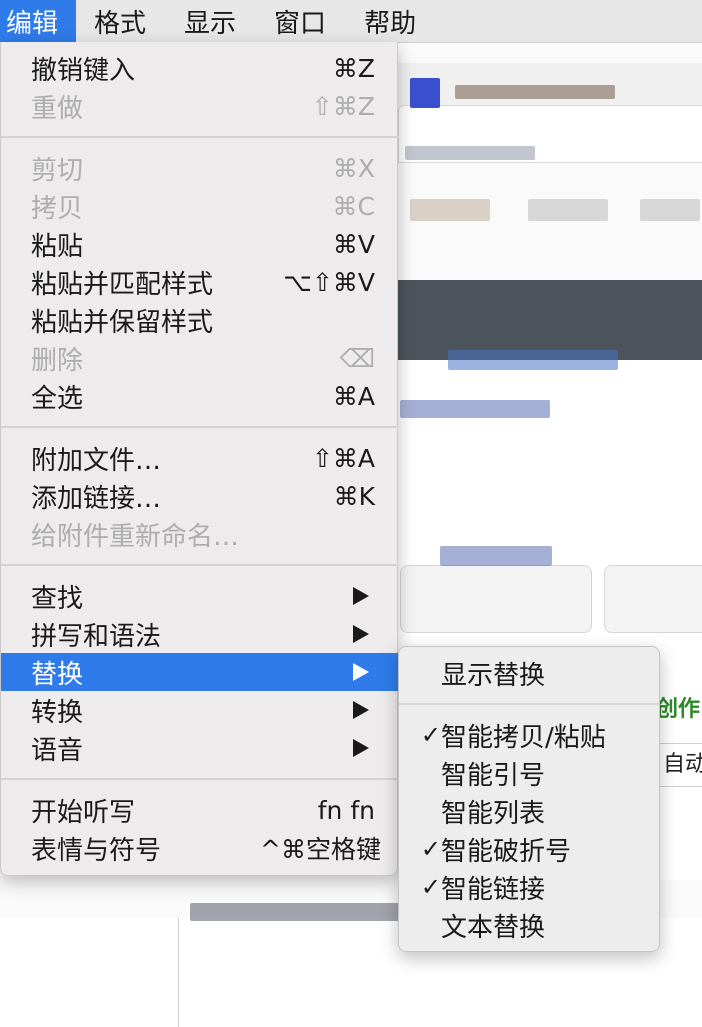  I want to click on menu-item-paste-match-style: 粘贴并匹配样式 ⌥⇧⌘V, so click(200, 282).